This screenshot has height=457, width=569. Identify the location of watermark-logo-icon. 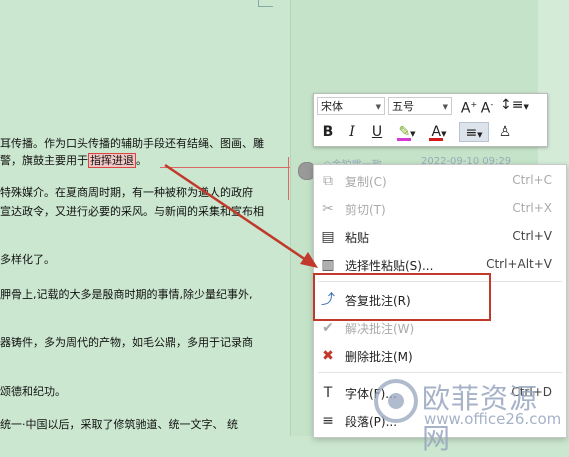
(396, 401).